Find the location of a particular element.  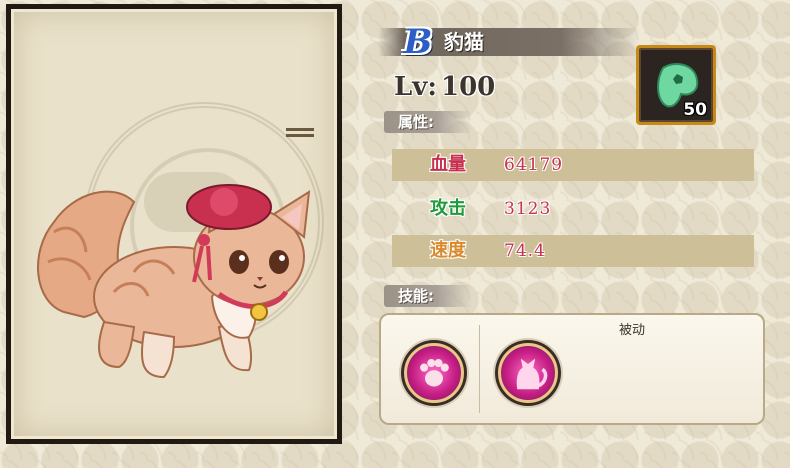

stat-value-speed: 74.4 is located at coordinates (525, 251).